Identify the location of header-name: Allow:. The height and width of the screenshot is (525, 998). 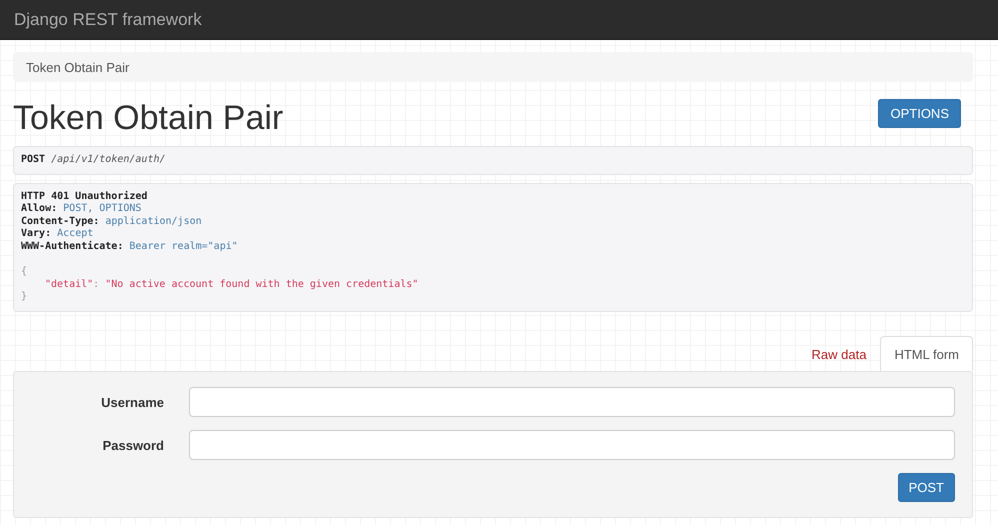
(39, 208).